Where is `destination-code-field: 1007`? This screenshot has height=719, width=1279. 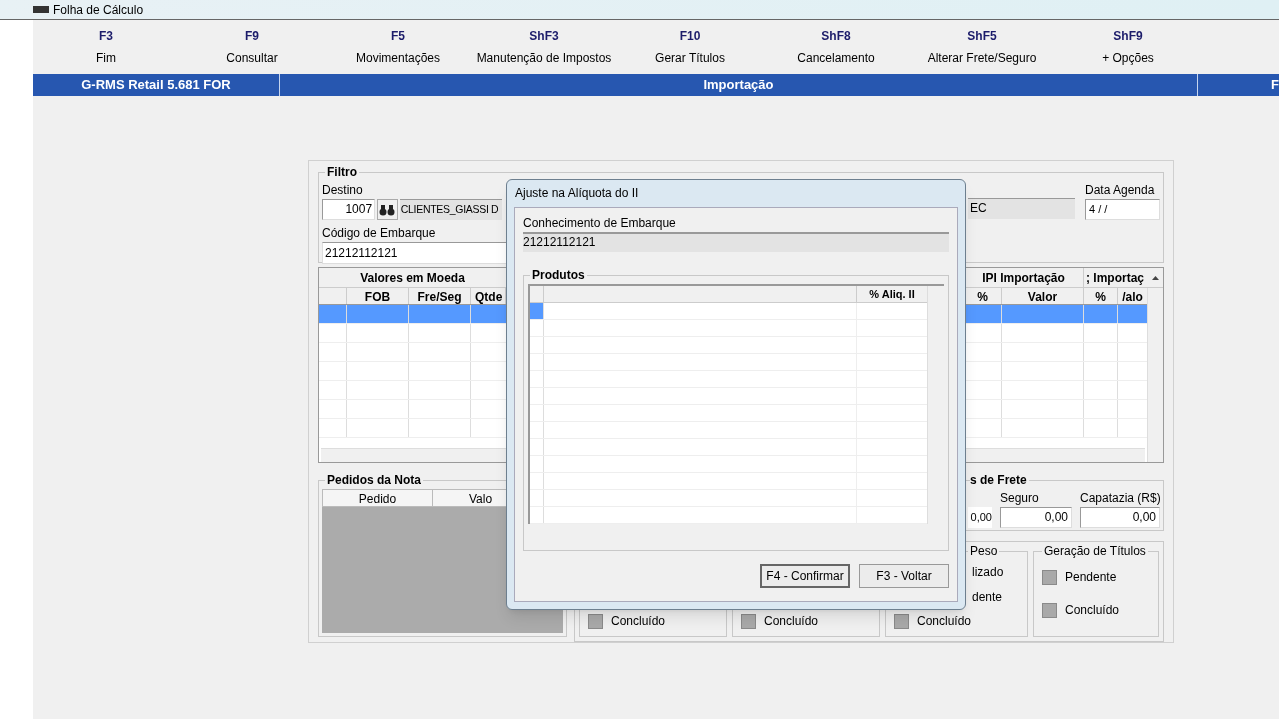
destination-code-field: 1007 is located at coordinates (349, 209).